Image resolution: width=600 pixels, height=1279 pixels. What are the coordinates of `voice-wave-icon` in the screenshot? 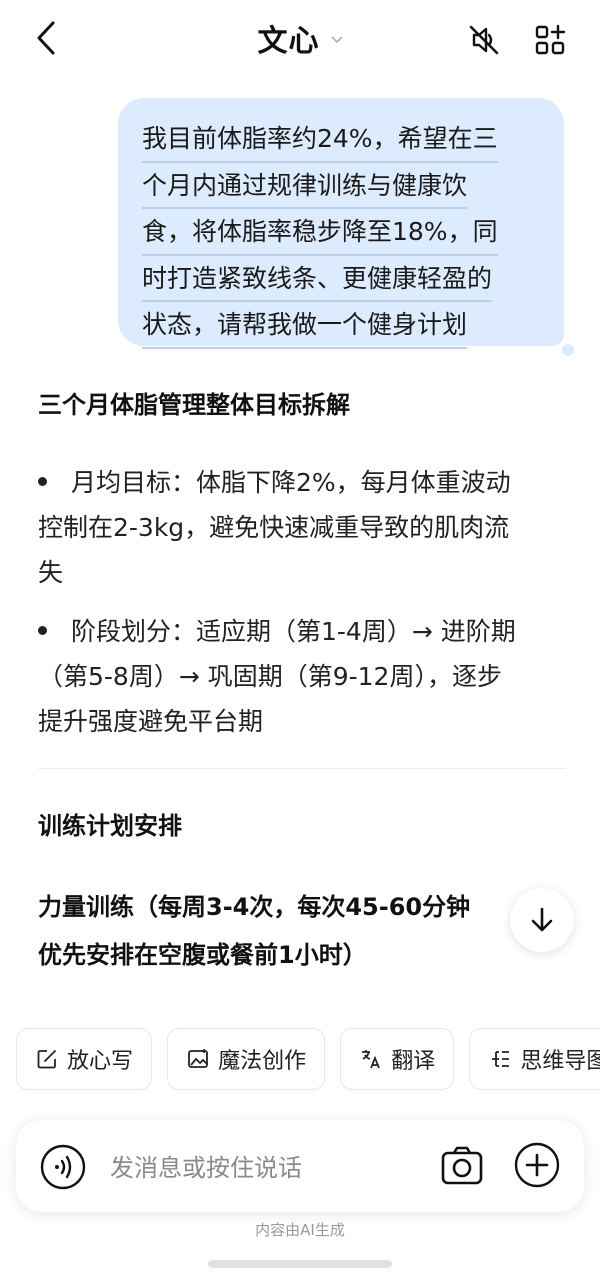 It's located at (63, 1167).